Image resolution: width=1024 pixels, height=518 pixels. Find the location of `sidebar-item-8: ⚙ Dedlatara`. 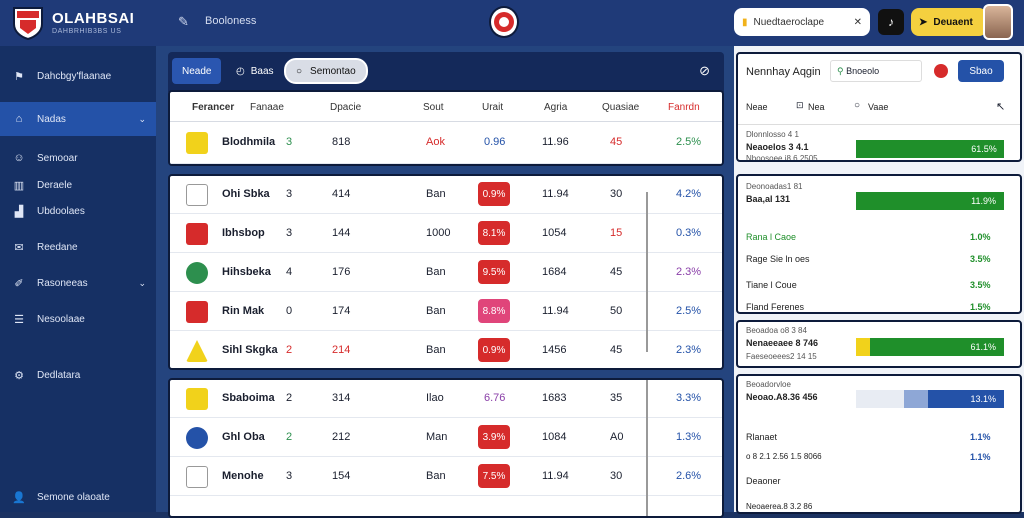

sidebar-item-8: ⚙ Dedlatara is located at coordinates (78, 375).